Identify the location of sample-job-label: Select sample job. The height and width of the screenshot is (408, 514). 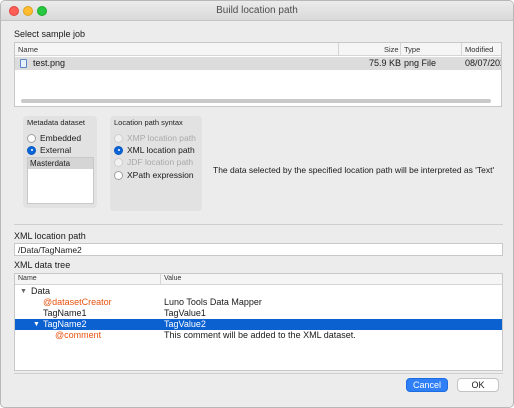
(50, 34).